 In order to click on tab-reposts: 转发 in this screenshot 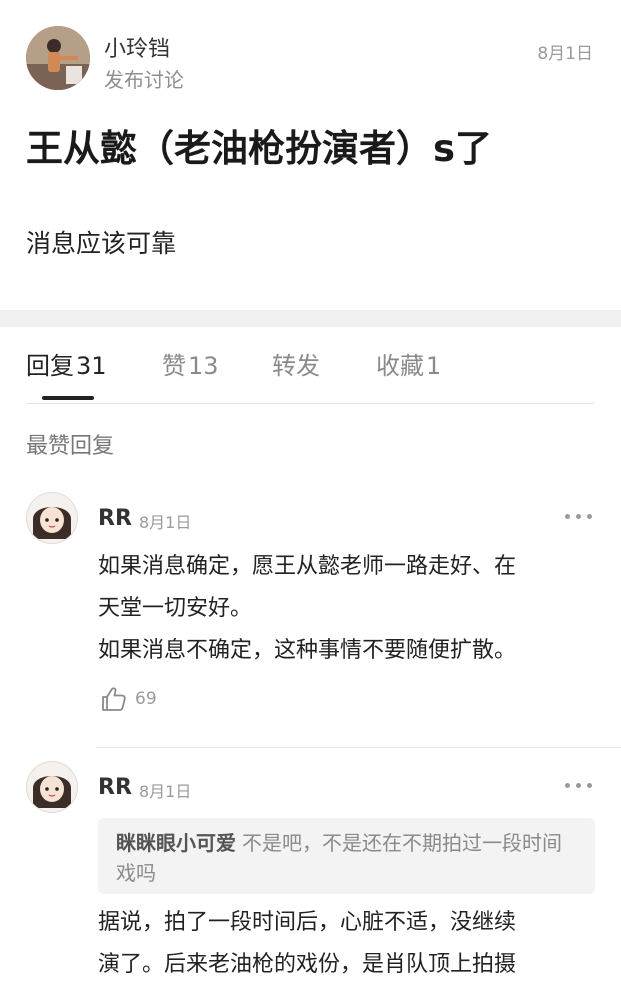, I will do `click(296, 363)`.